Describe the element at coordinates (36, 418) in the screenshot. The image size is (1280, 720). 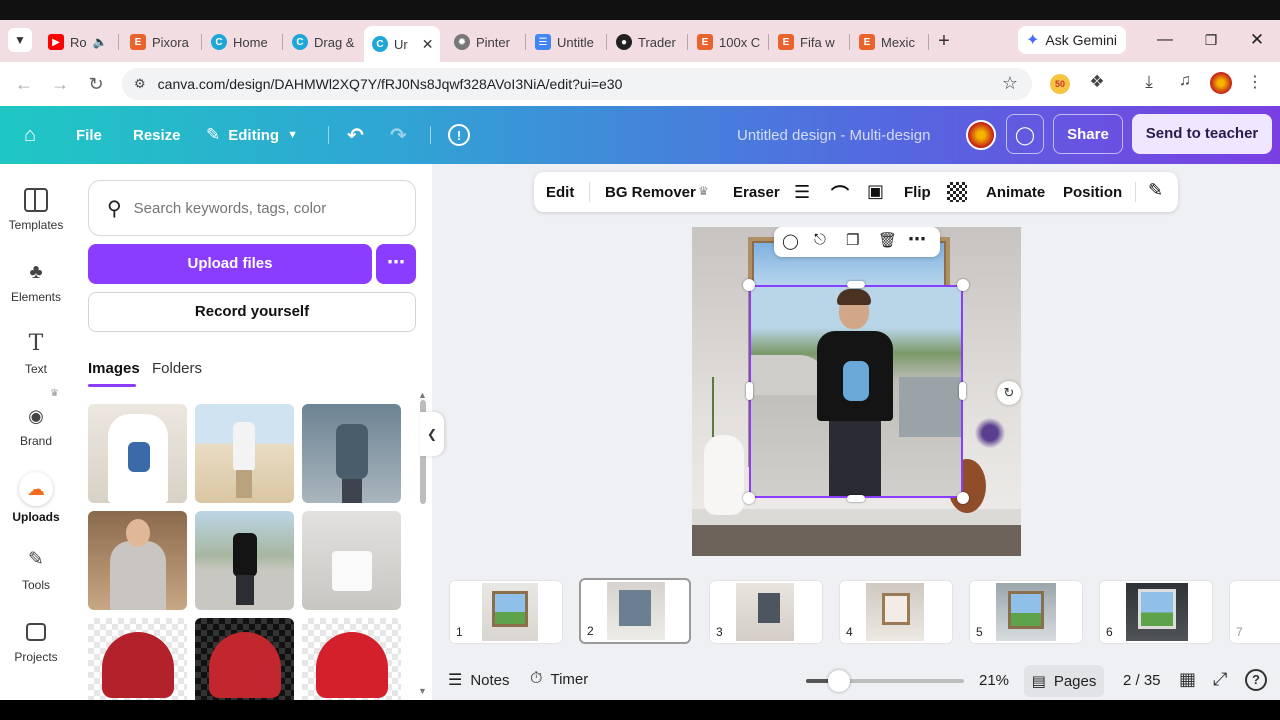
I see `rail-brand: ◉ Brand ♛` at that location.